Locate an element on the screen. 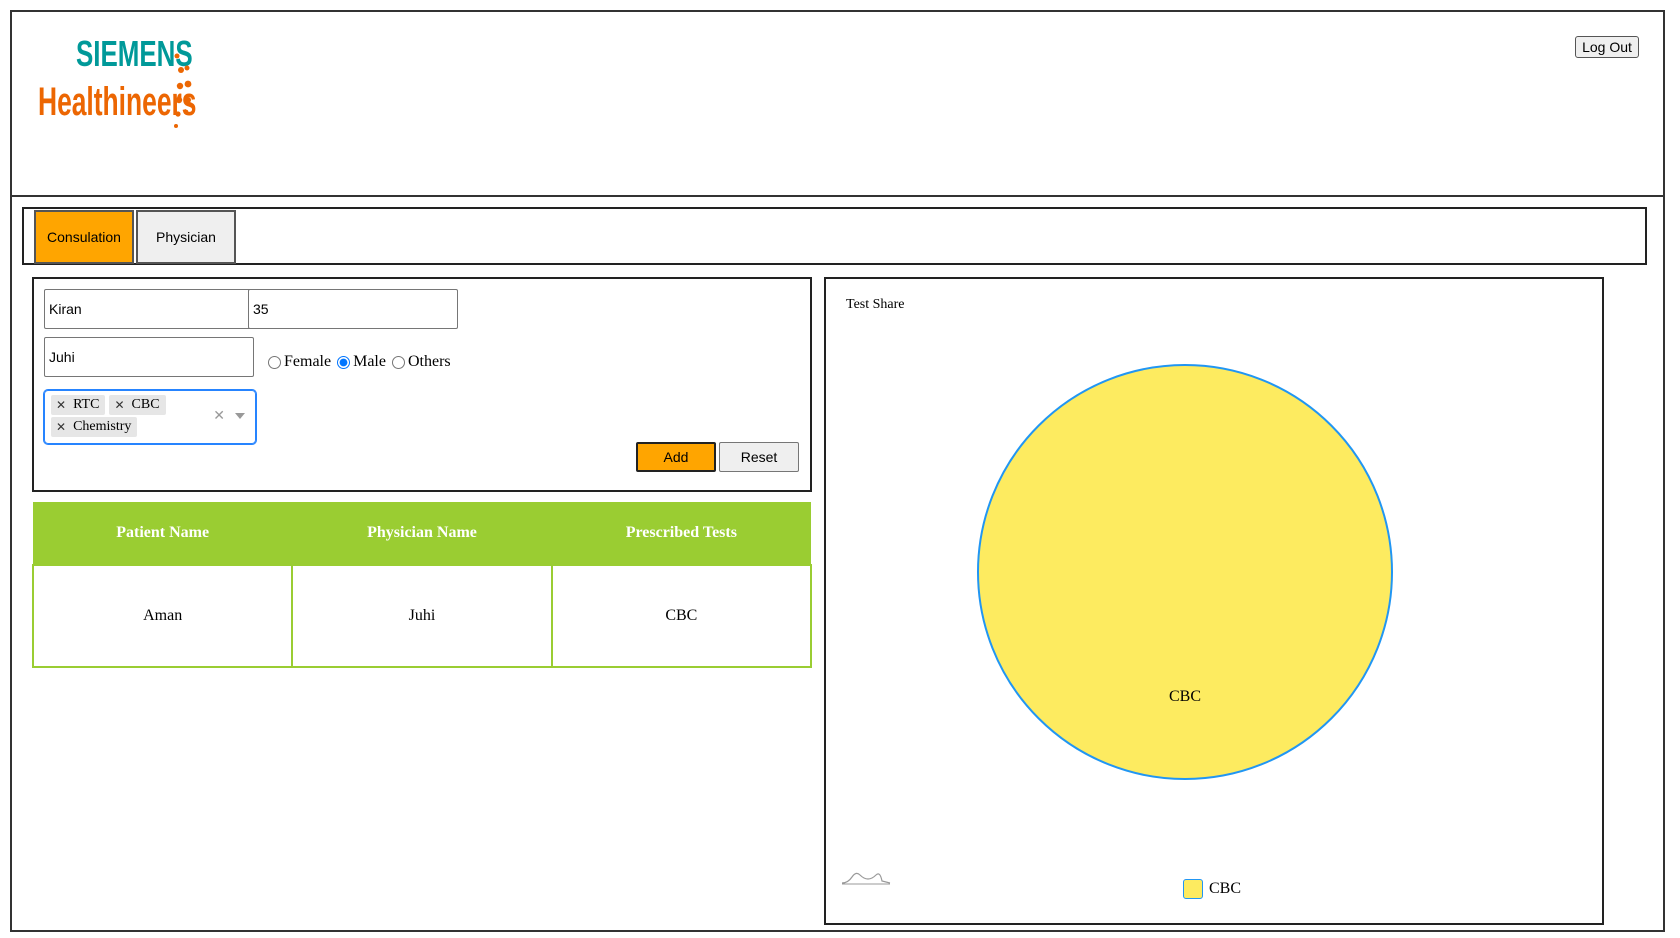  chip-label: CBC is located at coordinates (145, 404).